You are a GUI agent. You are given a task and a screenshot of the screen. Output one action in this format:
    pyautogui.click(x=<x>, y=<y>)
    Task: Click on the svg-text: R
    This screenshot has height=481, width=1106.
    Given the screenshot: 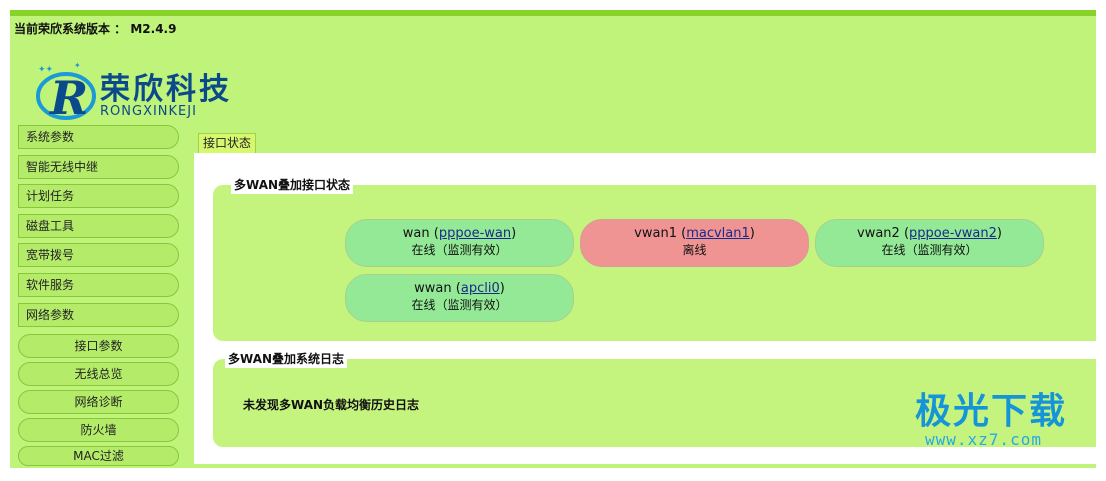 What is the action you would take?
    pyautogui.click(x=68, y=97)
    